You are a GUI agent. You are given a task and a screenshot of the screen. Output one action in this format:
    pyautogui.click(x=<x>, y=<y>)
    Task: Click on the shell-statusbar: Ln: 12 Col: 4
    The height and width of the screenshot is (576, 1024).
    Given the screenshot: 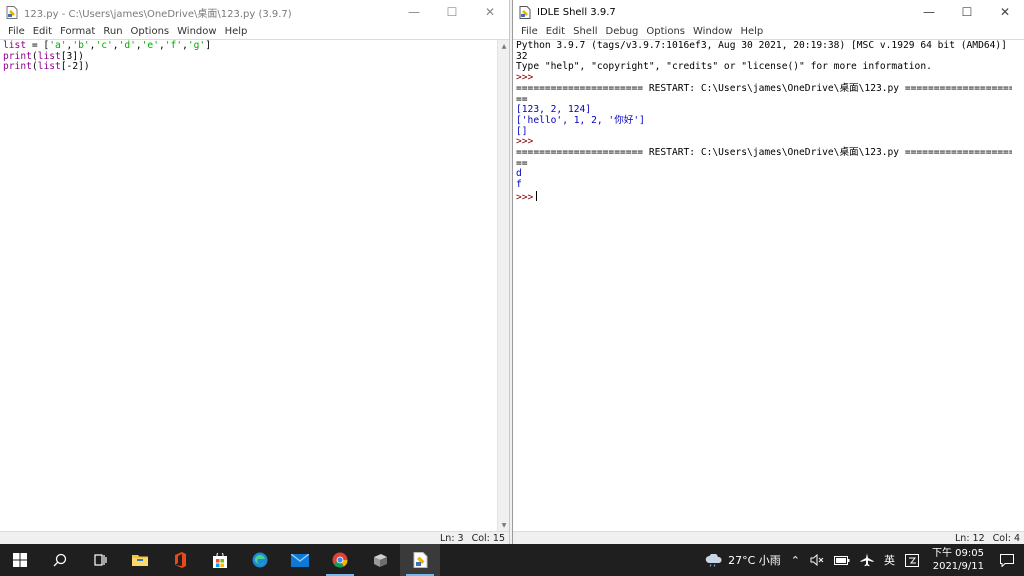 What is the action you would take?
    pyautogui.click(x=768, y=537)
    